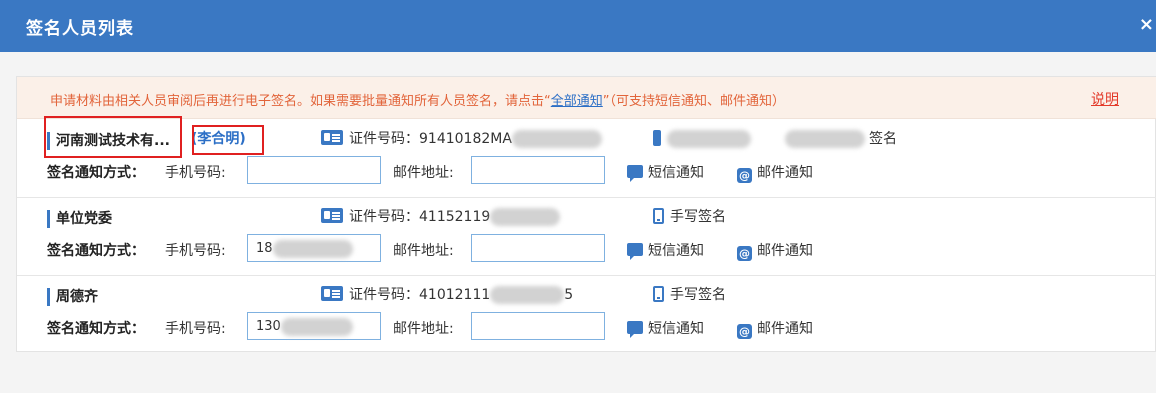  Describe the element at coordinates (441, 217) in the screenshot. I see `cert-number: 证件号码：41152119` at that location.